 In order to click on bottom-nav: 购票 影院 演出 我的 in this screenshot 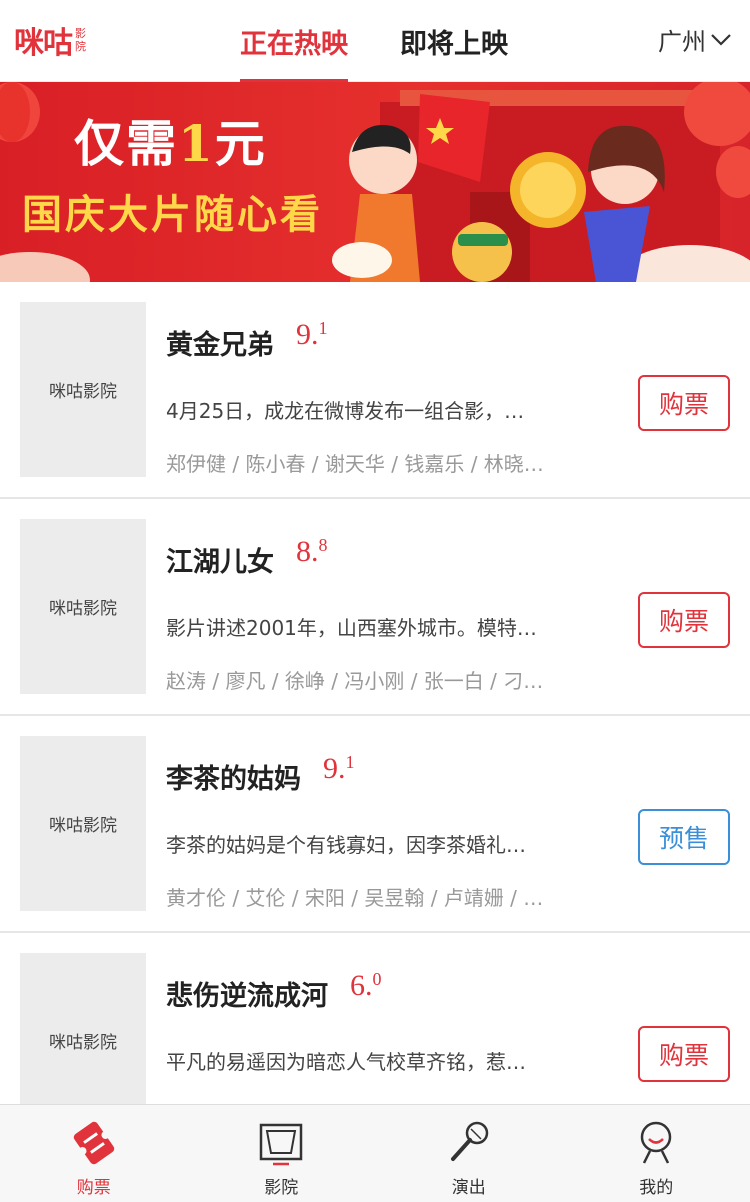, I will do `click(375, 1153)`.